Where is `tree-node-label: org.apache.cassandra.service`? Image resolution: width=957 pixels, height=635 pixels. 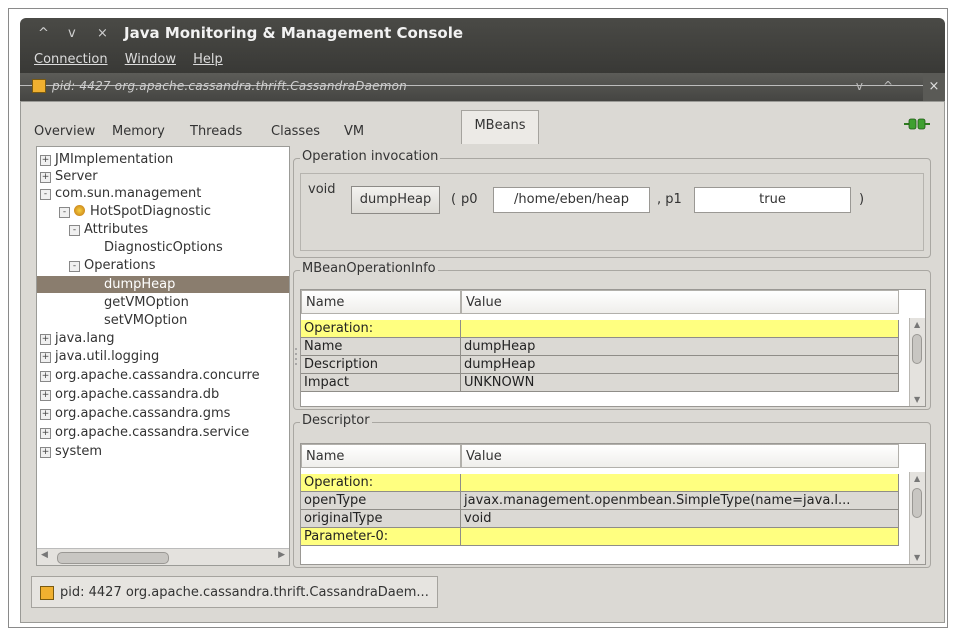
tree-node-label: org.apache.cassandra.service is located at coordinates (152, 432).